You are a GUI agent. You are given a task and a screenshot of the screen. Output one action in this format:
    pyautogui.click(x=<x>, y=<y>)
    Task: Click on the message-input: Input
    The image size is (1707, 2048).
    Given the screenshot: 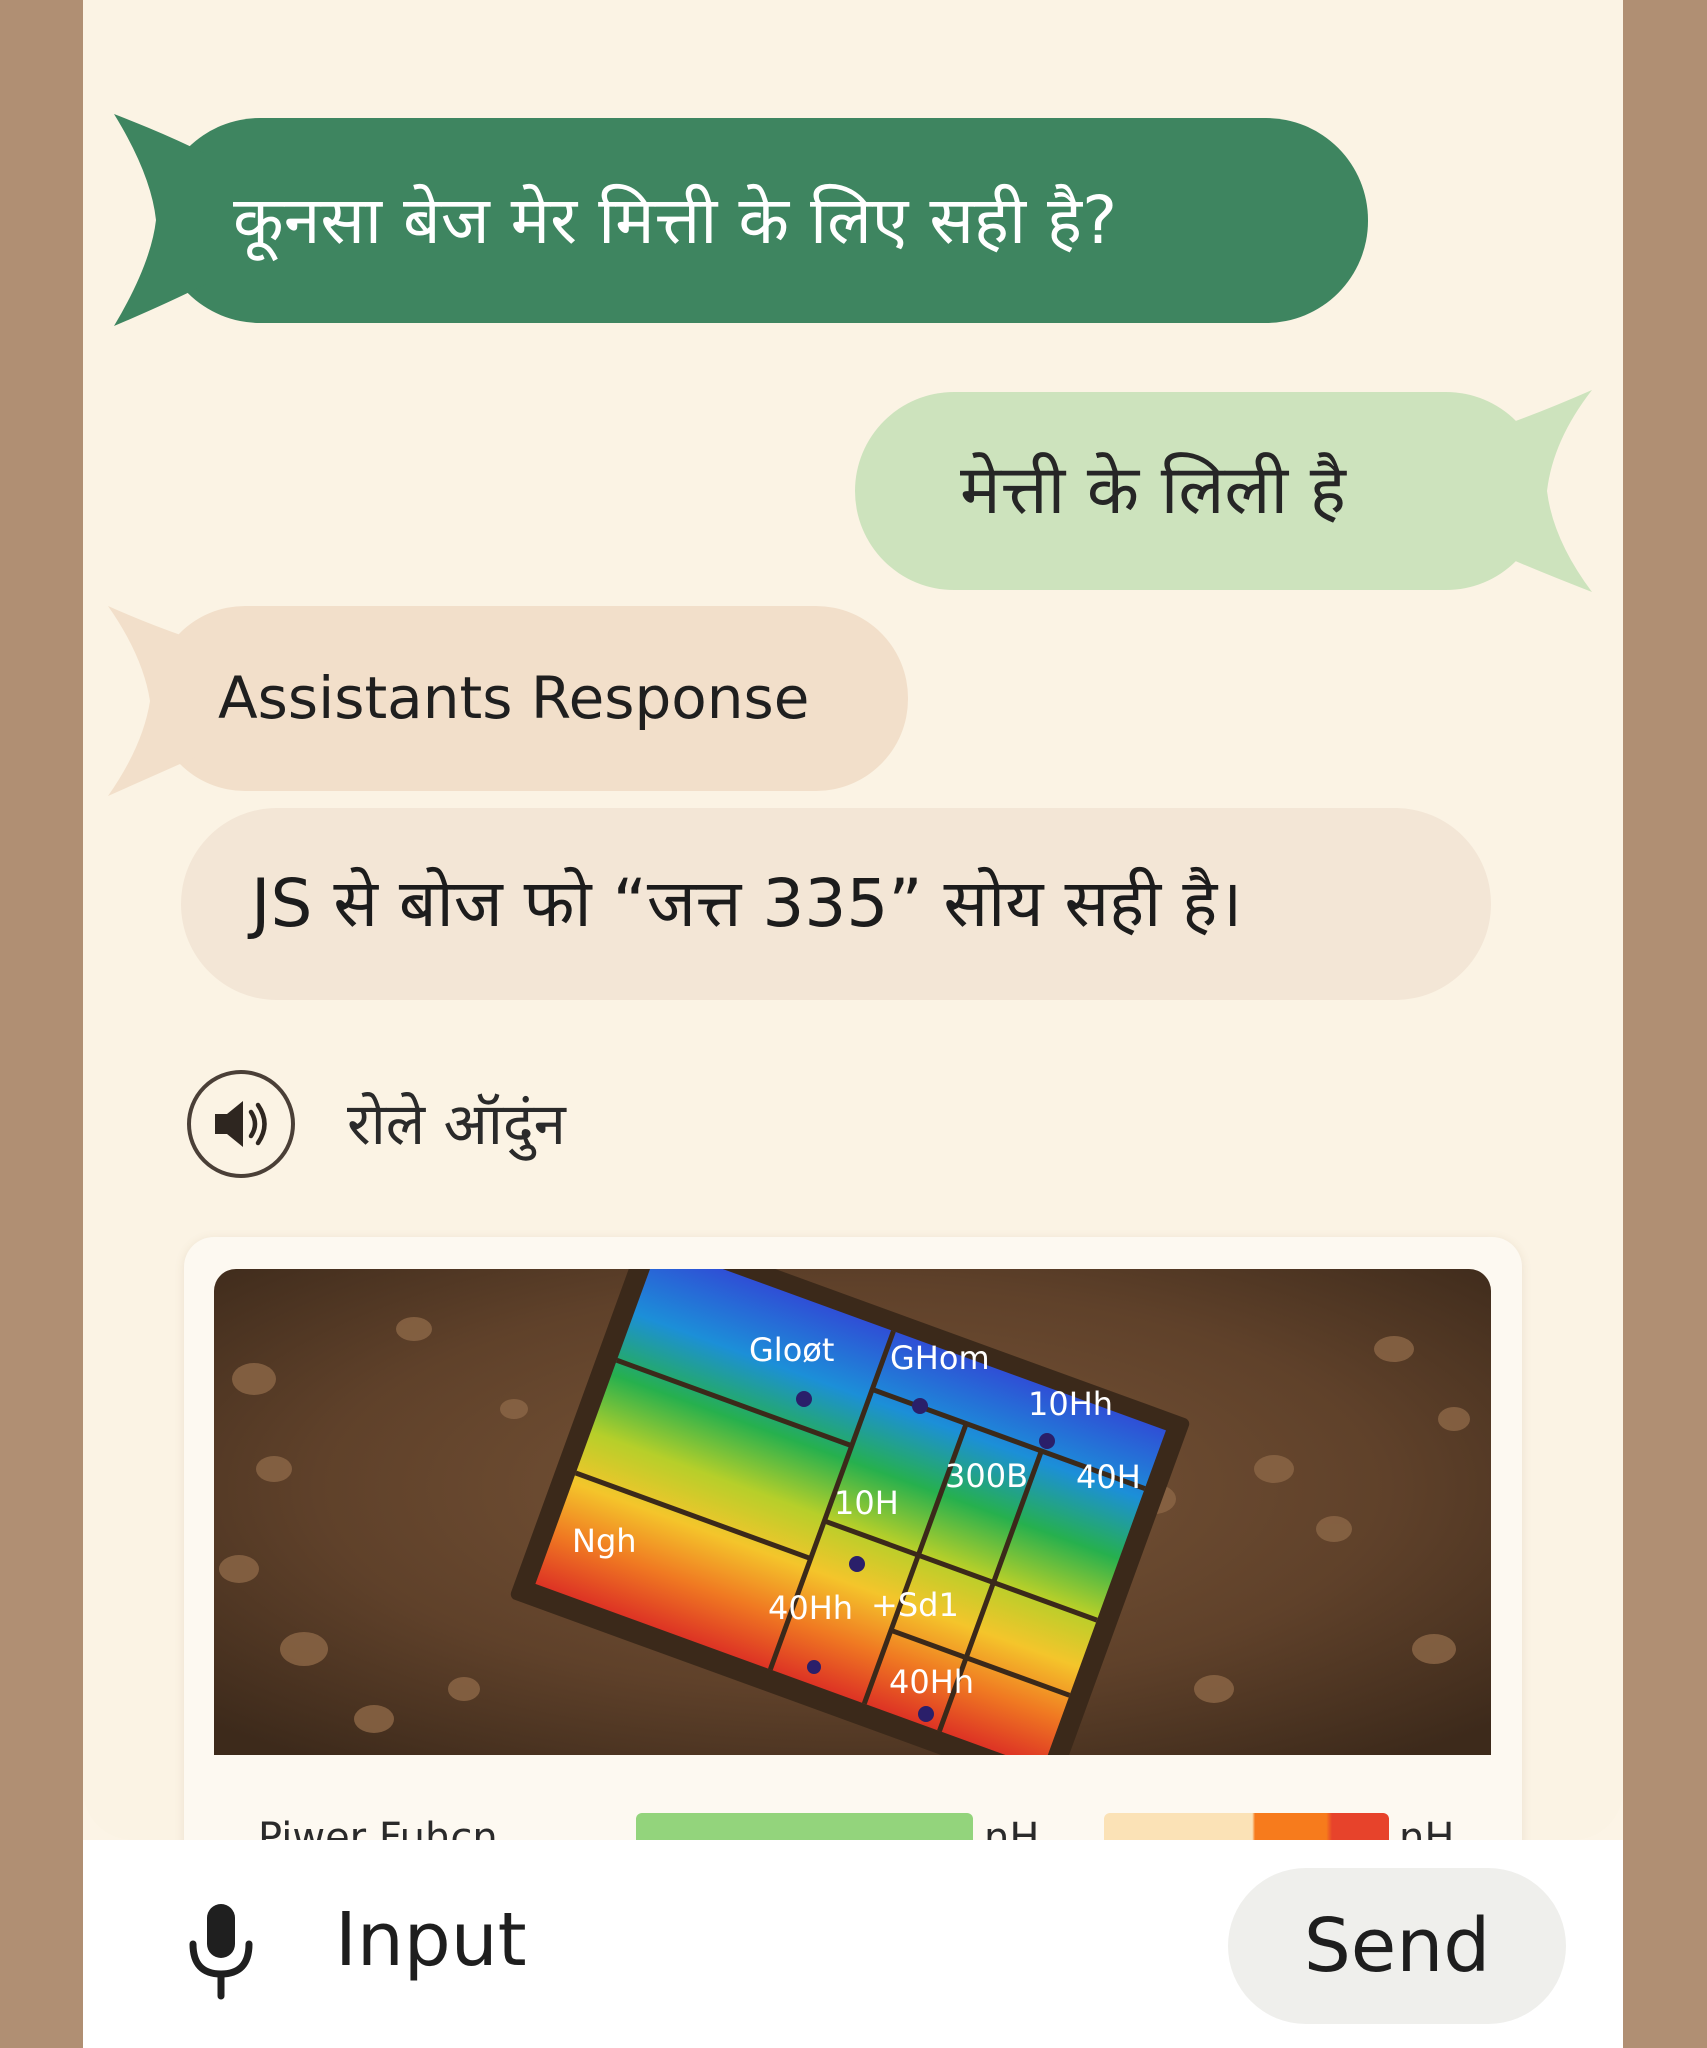 What is the action you would take?
    pyautogui.click(x=635, y=1940)
    